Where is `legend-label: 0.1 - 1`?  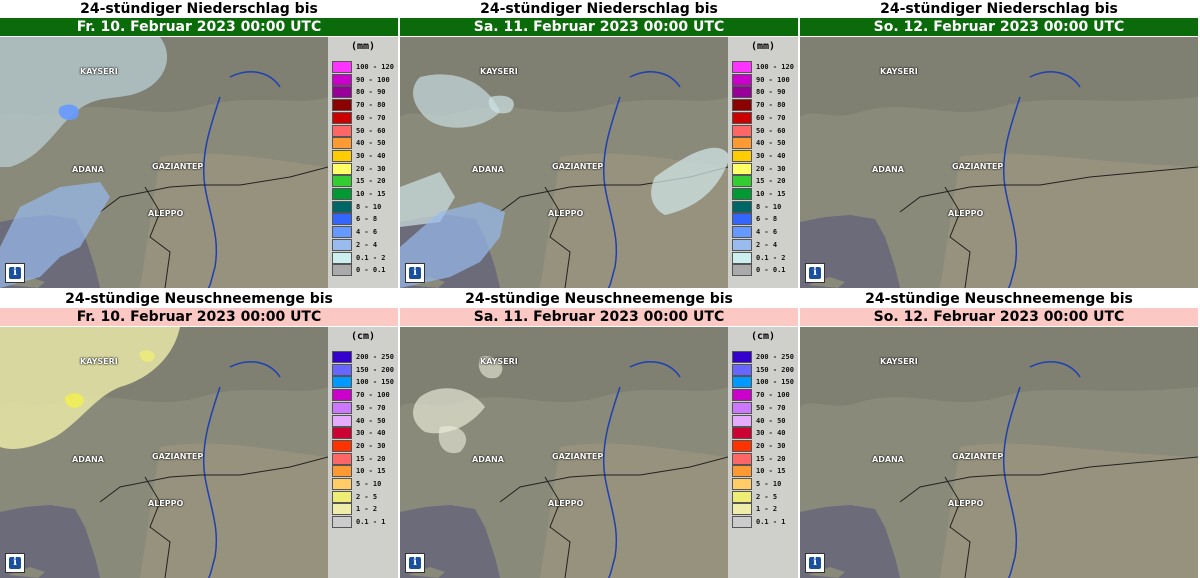
legend-label: 0.1 - 1 is located at coordinates (371, 522).